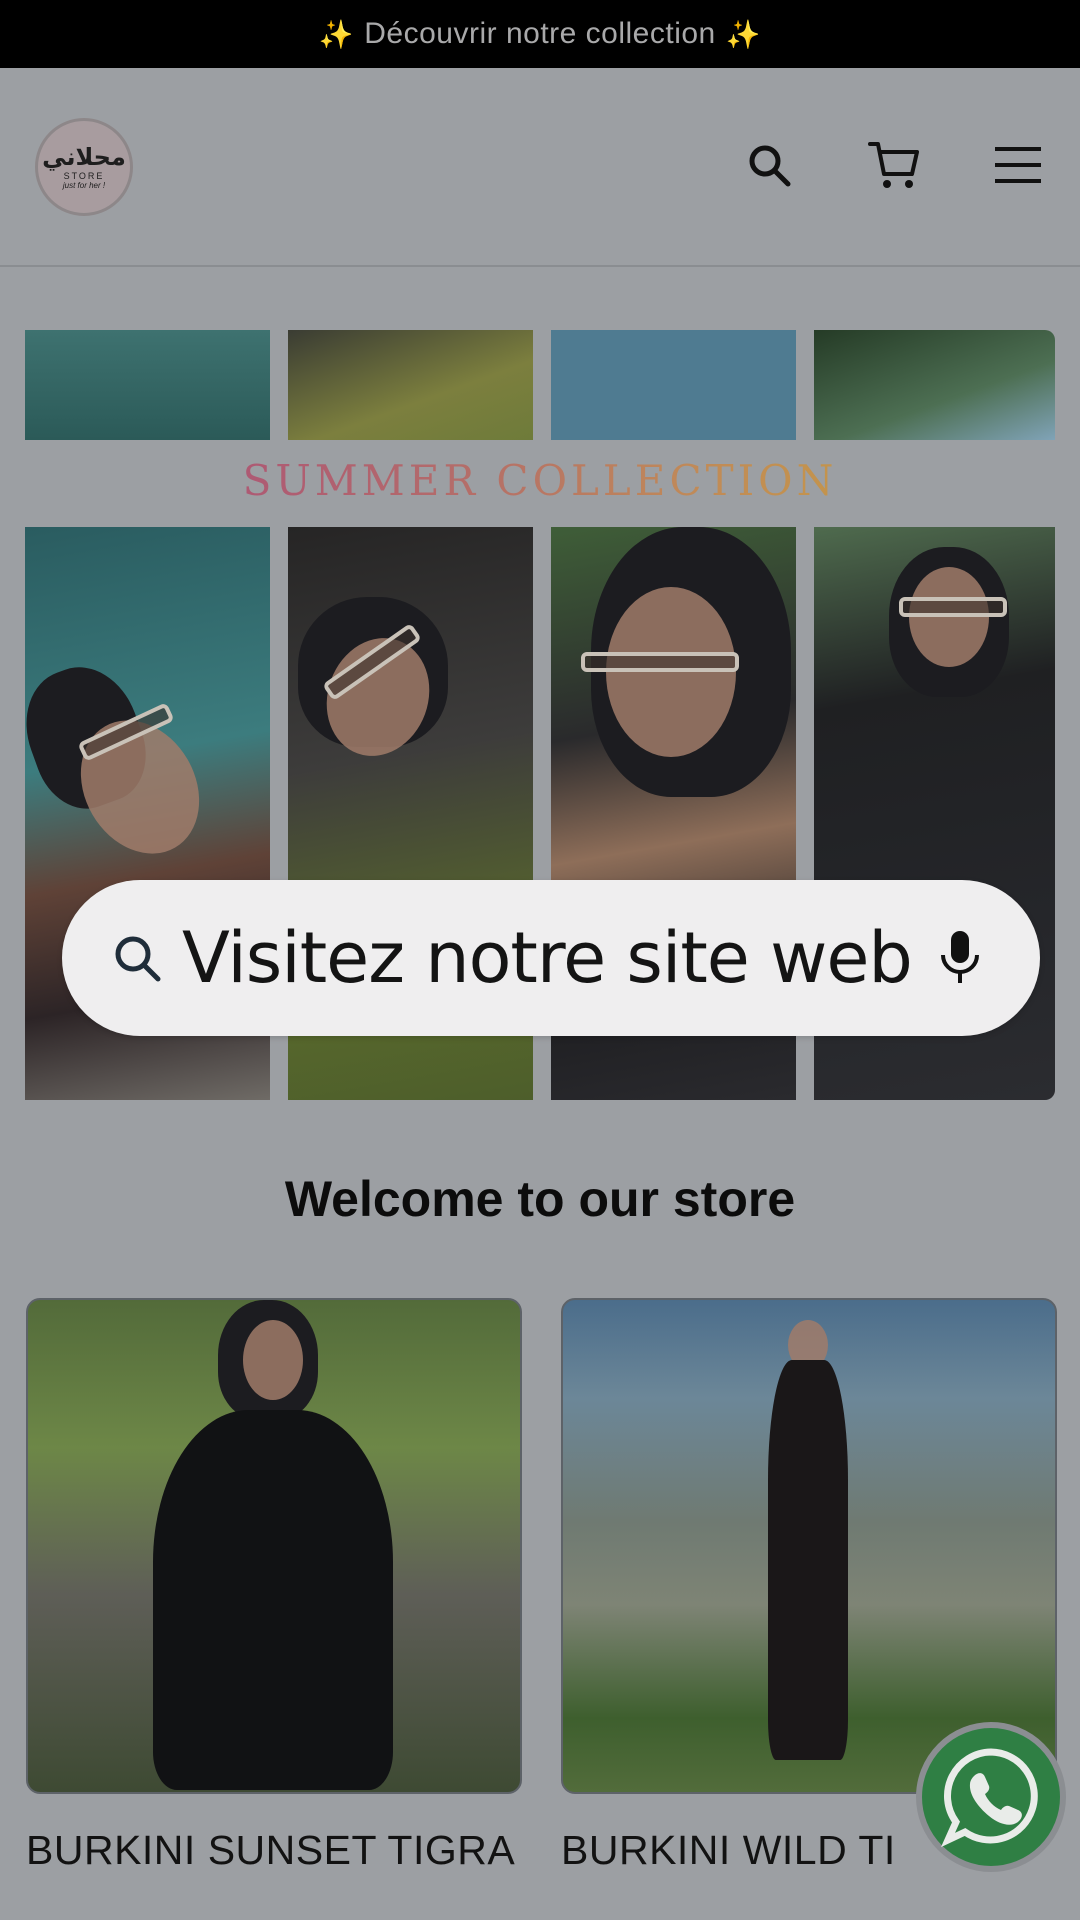 Image resolution: width=1080 pixels, height=1920 pixels. What do you see at coordinates (84, 156) in the screenshot?
I see `logo-arabic-text: محلاني` at bounding box center [84, 156].